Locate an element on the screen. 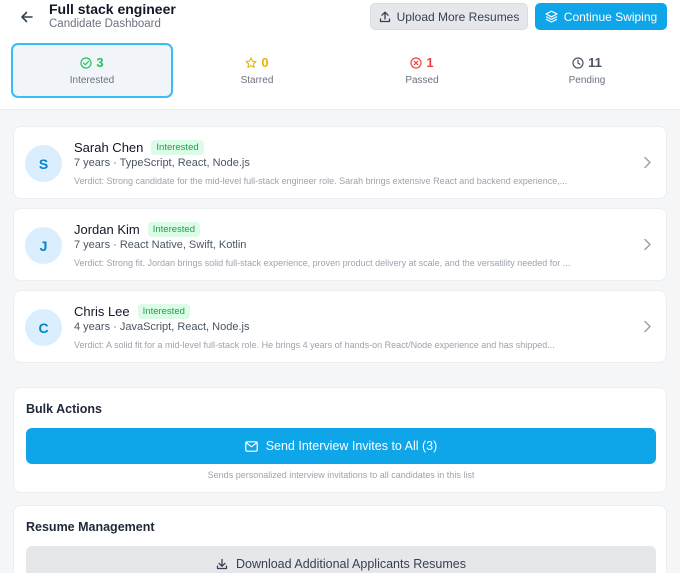 This screenshot has width=680, height=573. continue-swiping-button: Continue Swiping is located at coordinates (601, 16).